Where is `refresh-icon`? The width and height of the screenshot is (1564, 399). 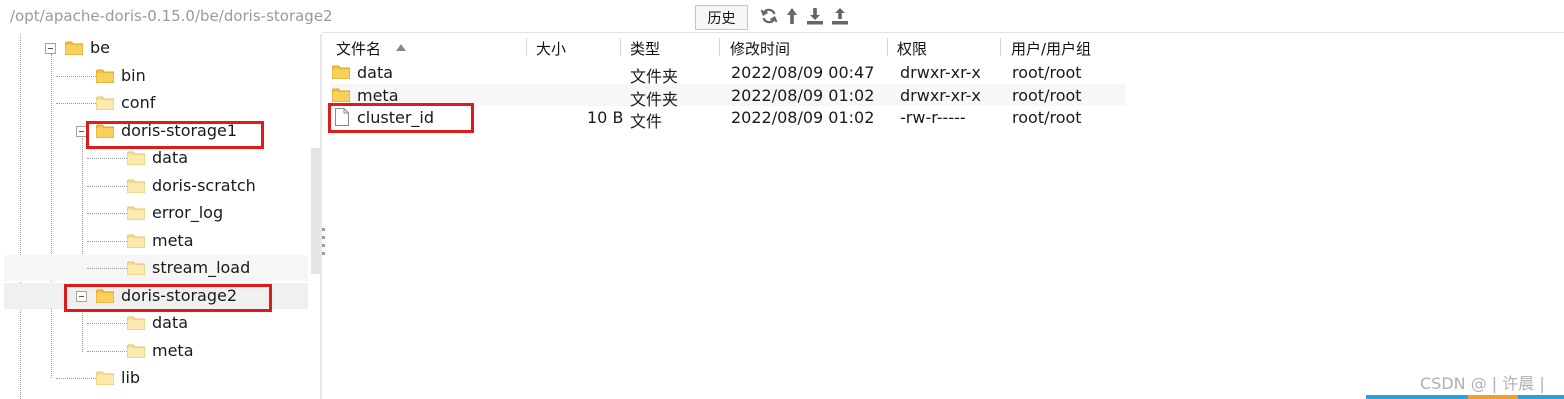 refresh-icon is located at coordinates (769, 16).